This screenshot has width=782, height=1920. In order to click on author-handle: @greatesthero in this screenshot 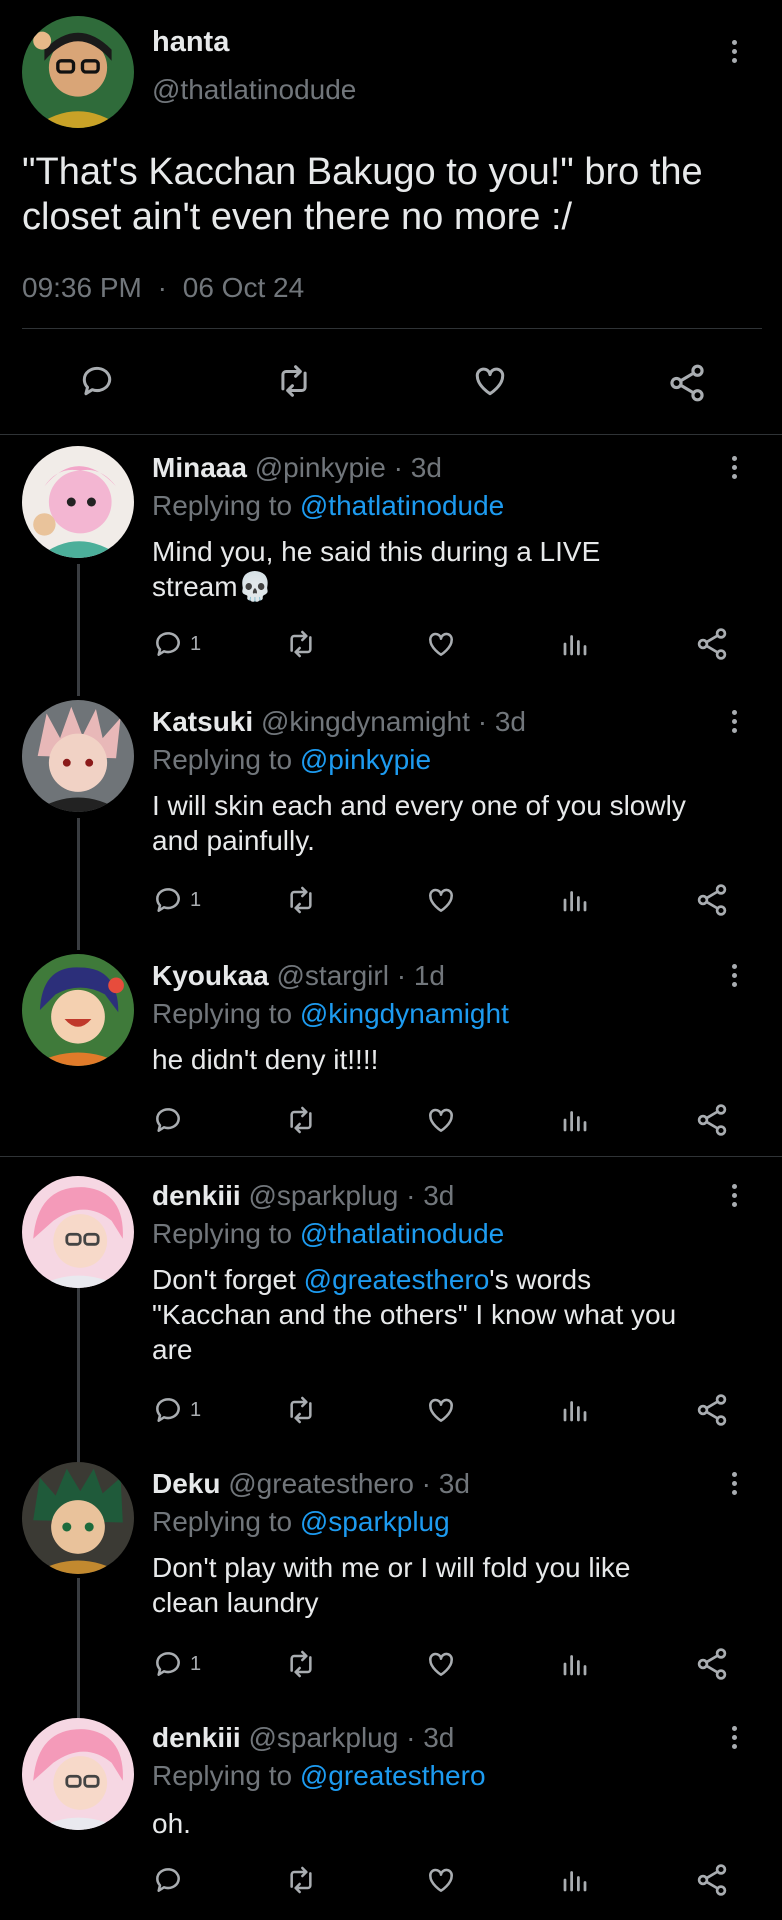, I will do `click(321, 1483)`.